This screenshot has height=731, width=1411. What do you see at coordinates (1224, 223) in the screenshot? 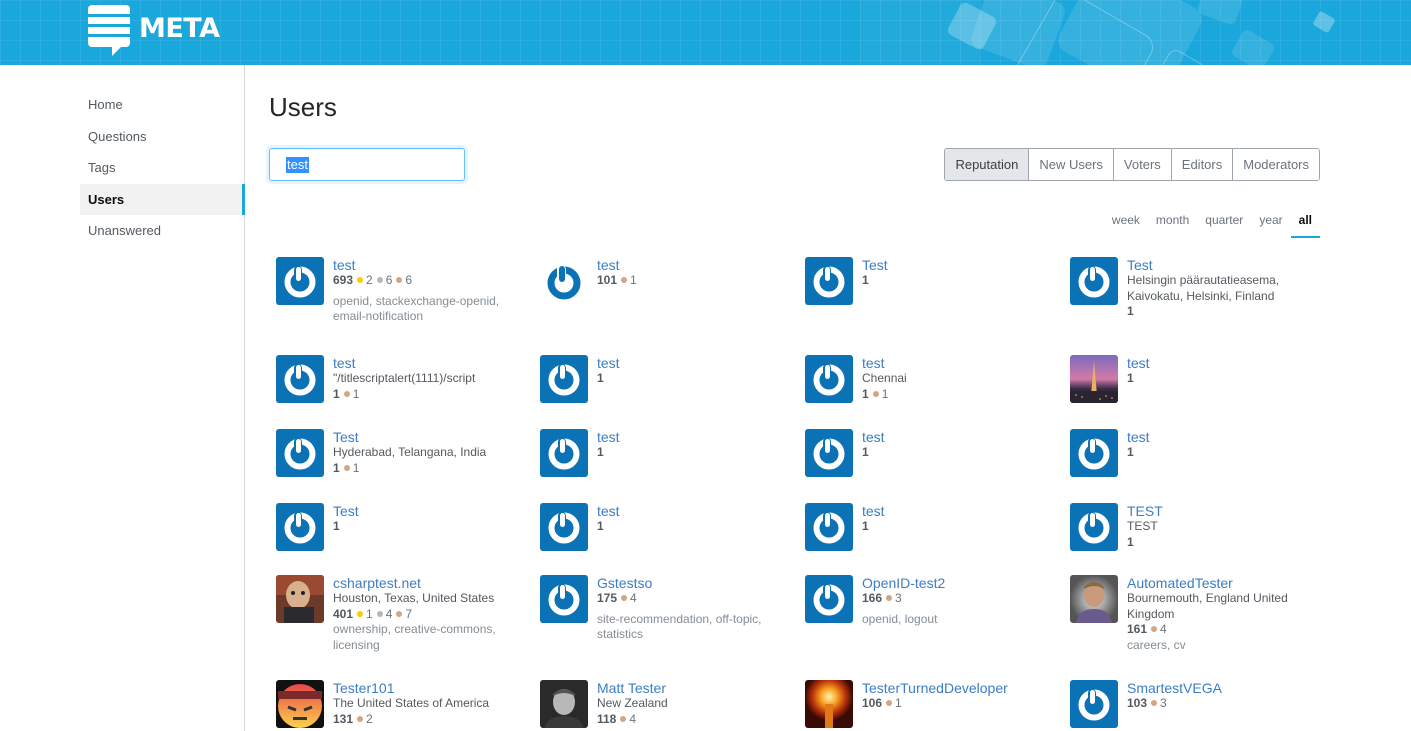
I see `filter-quarter: quarter` at bounding box center [1224, 223].